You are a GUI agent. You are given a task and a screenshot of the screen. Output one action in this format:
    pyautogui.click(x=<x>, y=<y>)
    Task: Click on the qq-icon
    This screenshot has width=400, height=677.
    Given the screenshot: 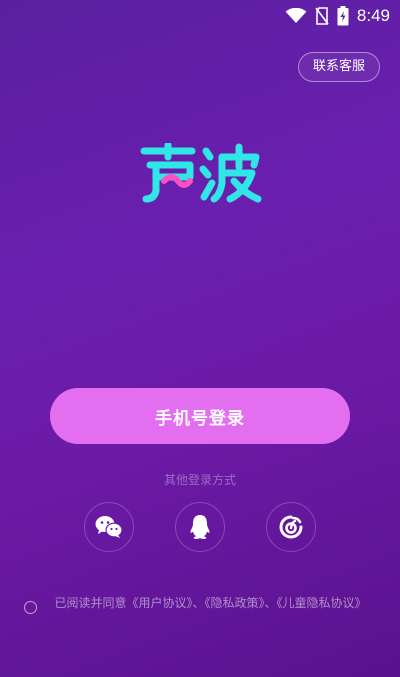 What is the action you would take?
    pyautogui.click(x=200, y=527)
    